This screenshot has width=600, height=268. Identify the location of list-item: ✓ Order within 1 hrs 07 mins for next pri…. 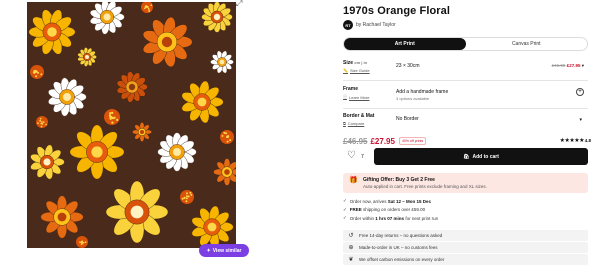
(391, 218).